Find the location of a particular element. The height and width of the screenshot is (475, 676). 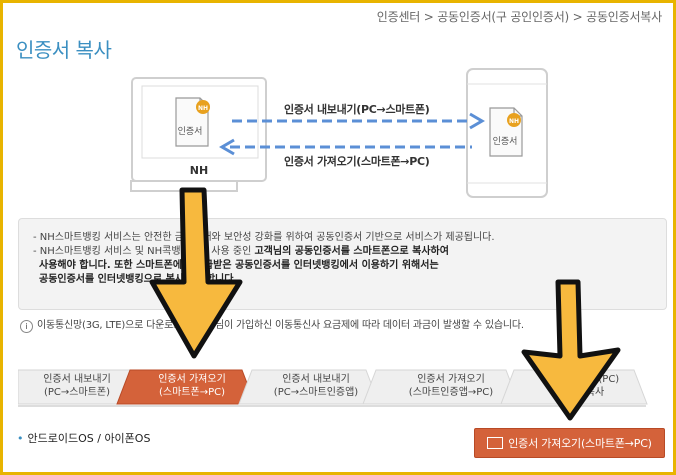

platform-label: • 안드로이드OS / 아이폰OS is located at coordinates (84, 438).